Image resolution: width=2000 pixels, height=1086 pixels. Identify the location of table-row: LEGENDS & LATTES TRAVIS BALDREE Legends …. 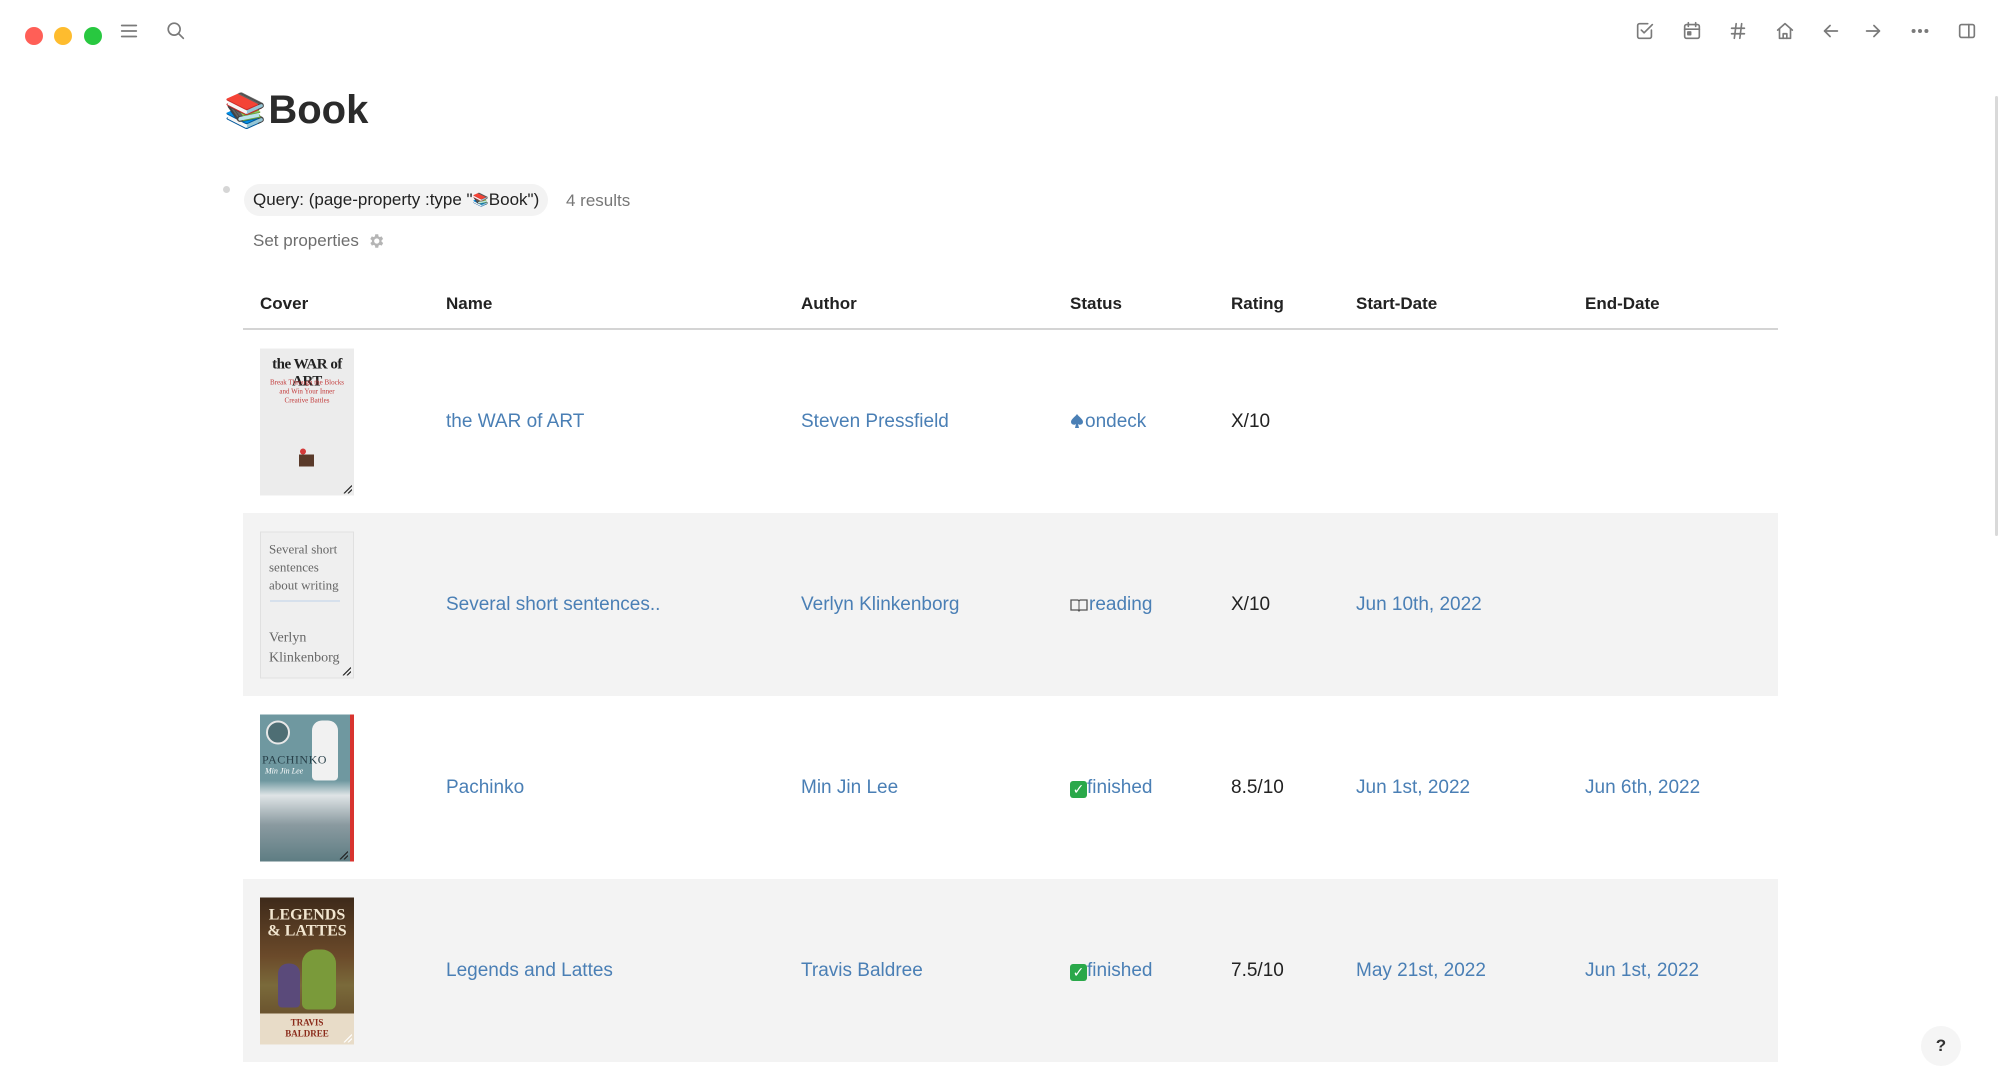
(1010, 970).